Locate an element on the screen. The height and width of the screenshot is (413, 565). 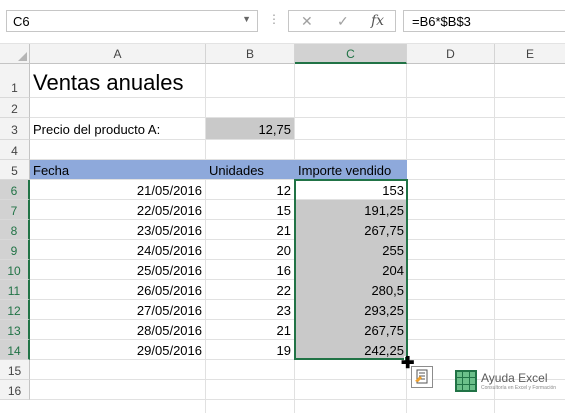
quick-analysis-icon is located at coordinates (421, 376).